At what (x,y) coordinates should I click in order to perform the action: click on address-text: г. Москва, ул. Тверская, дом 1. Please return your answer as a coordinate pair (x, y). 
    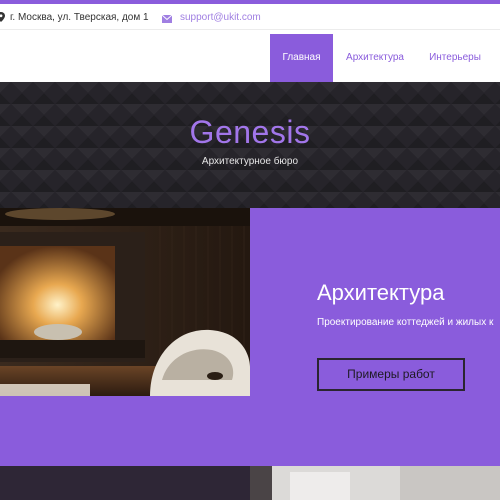
    Looking at the image, I should click on (79, 17).